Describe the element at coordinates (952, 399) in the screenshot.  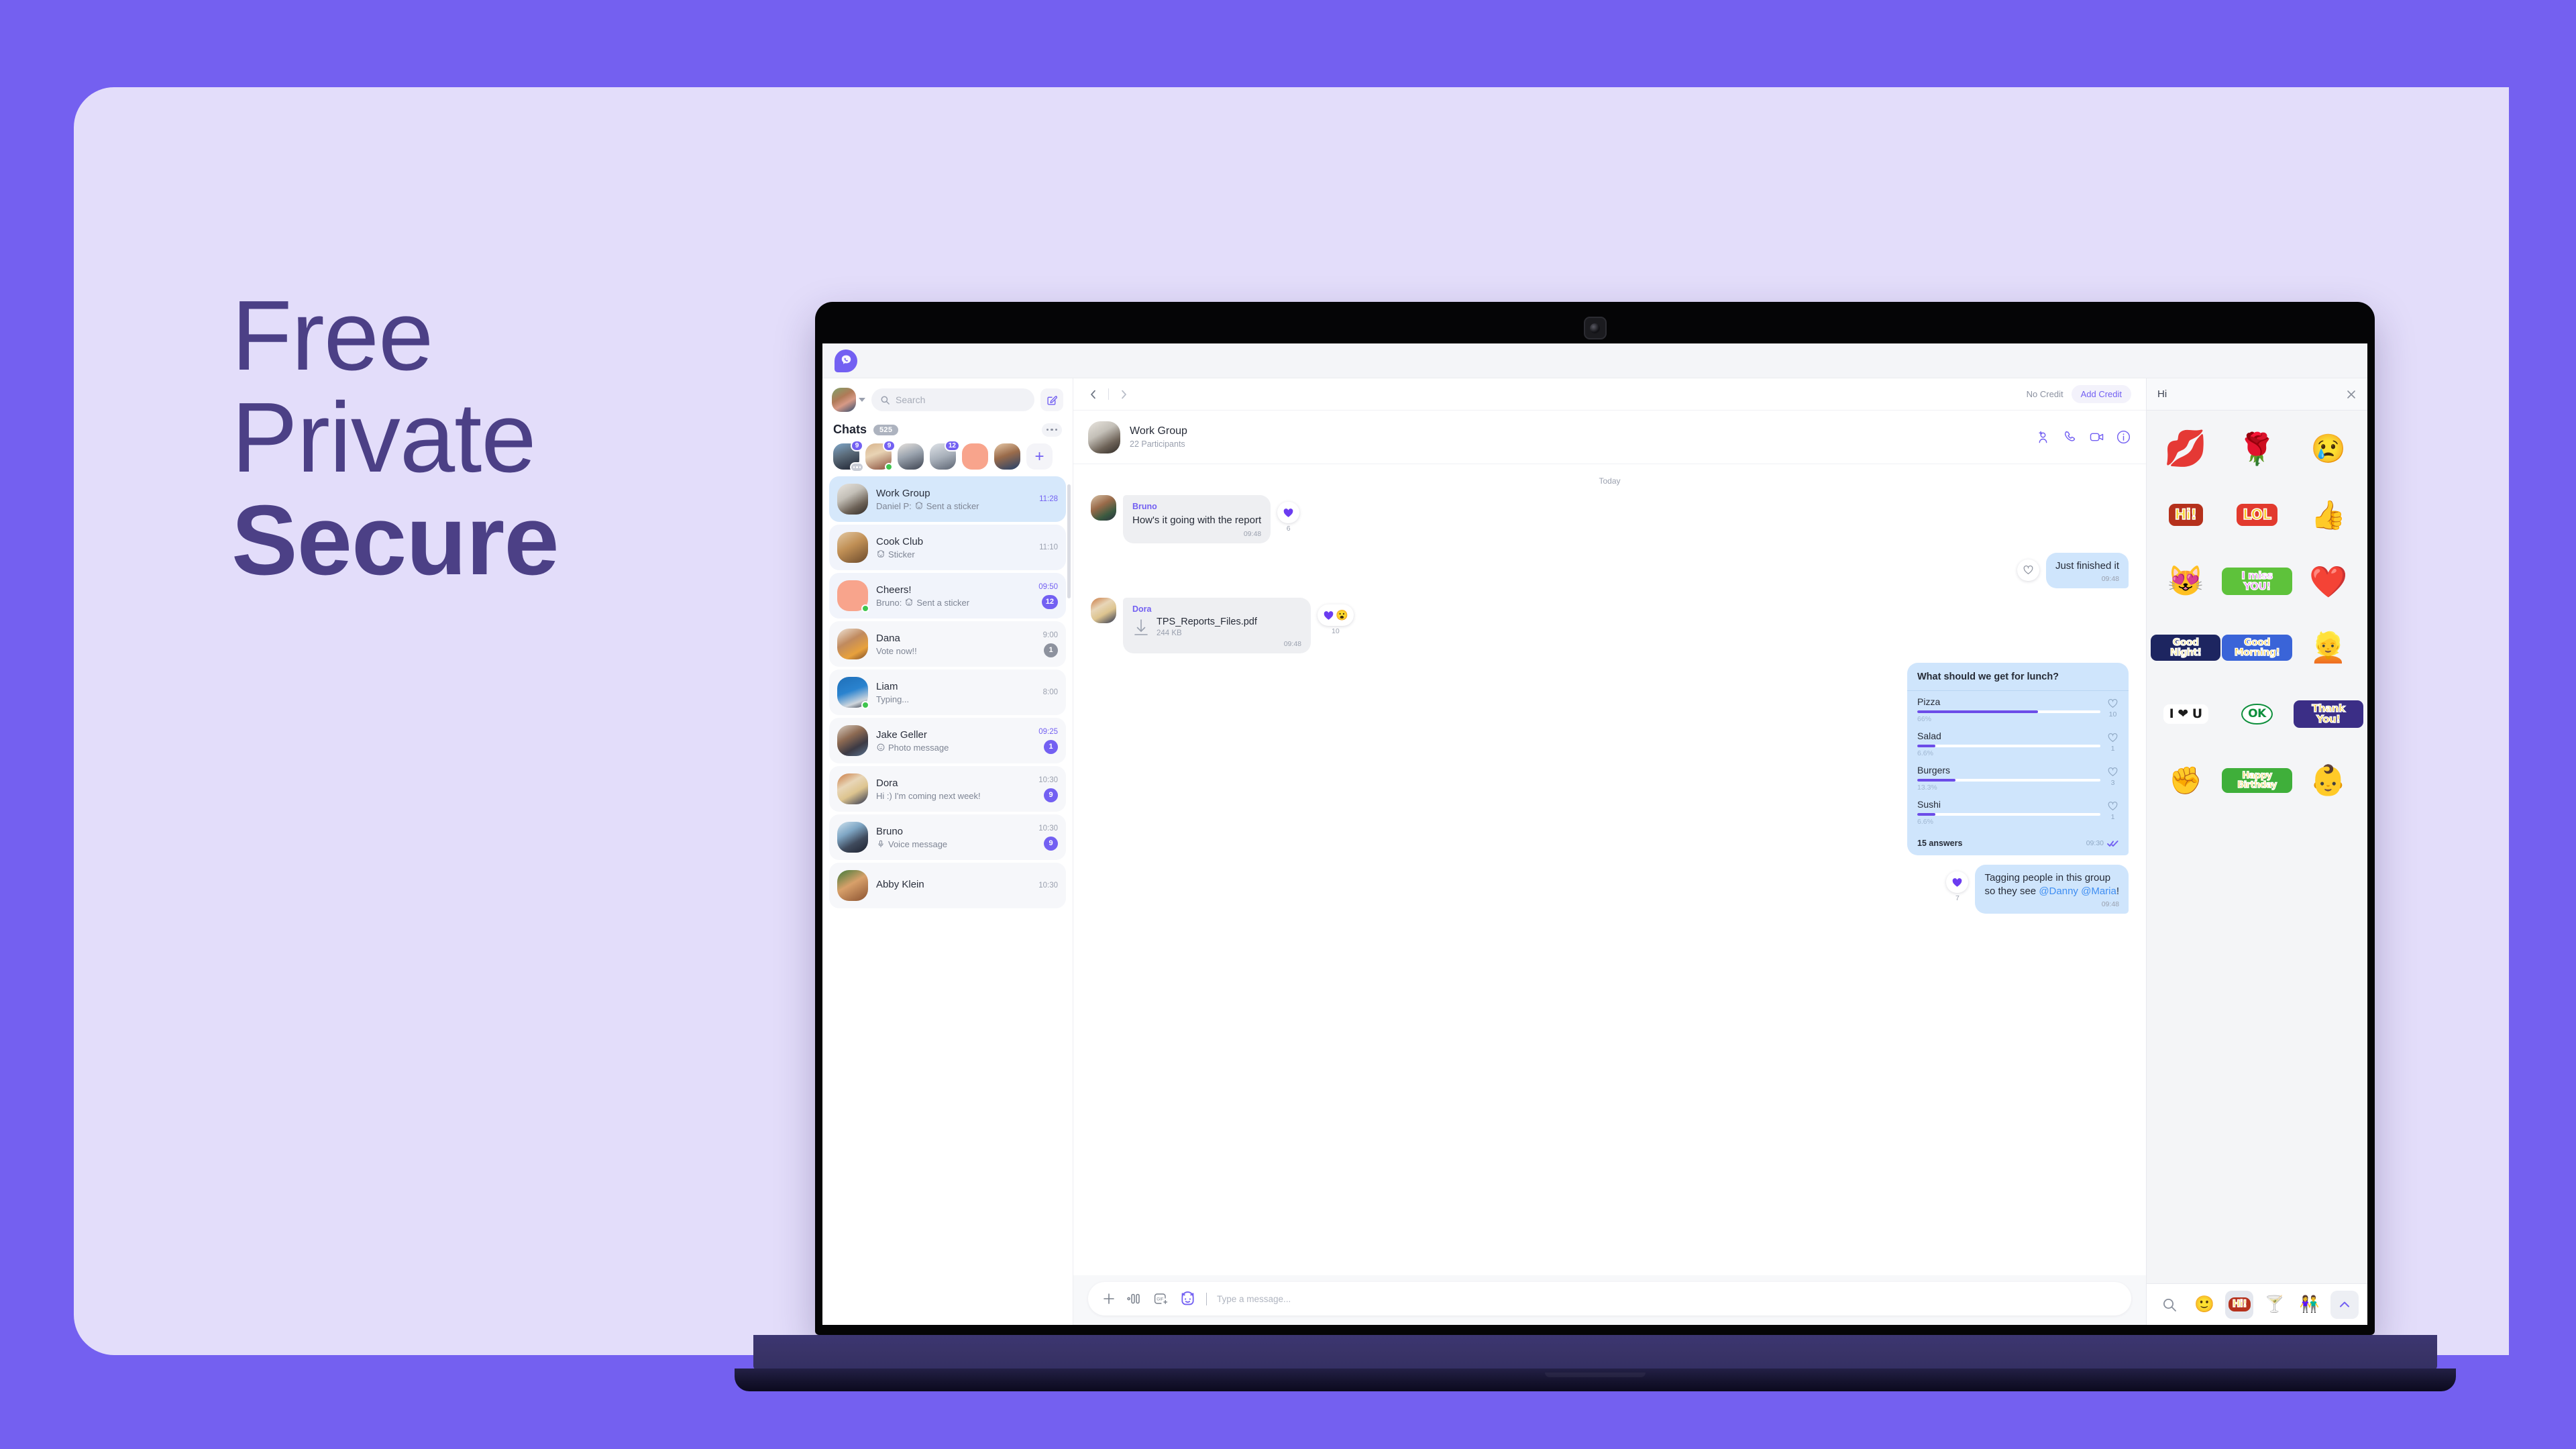
I see `search-input: Search` at that location.